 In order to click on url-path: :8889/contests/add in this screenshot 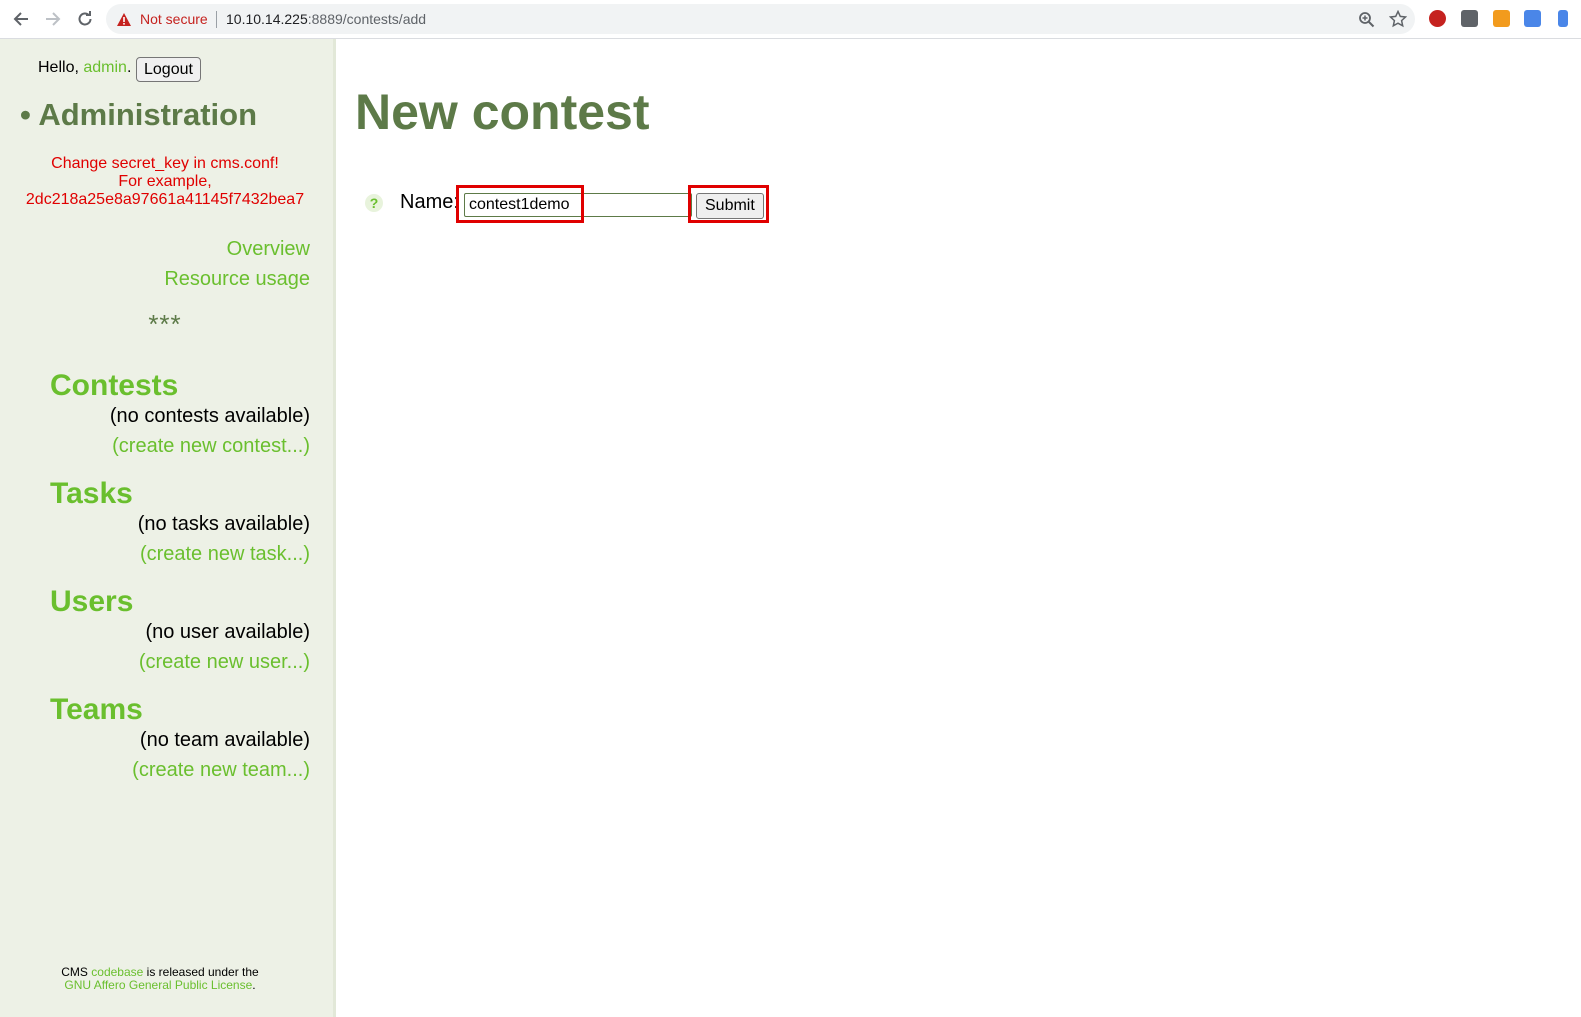, I will do `click(367, 19)`.